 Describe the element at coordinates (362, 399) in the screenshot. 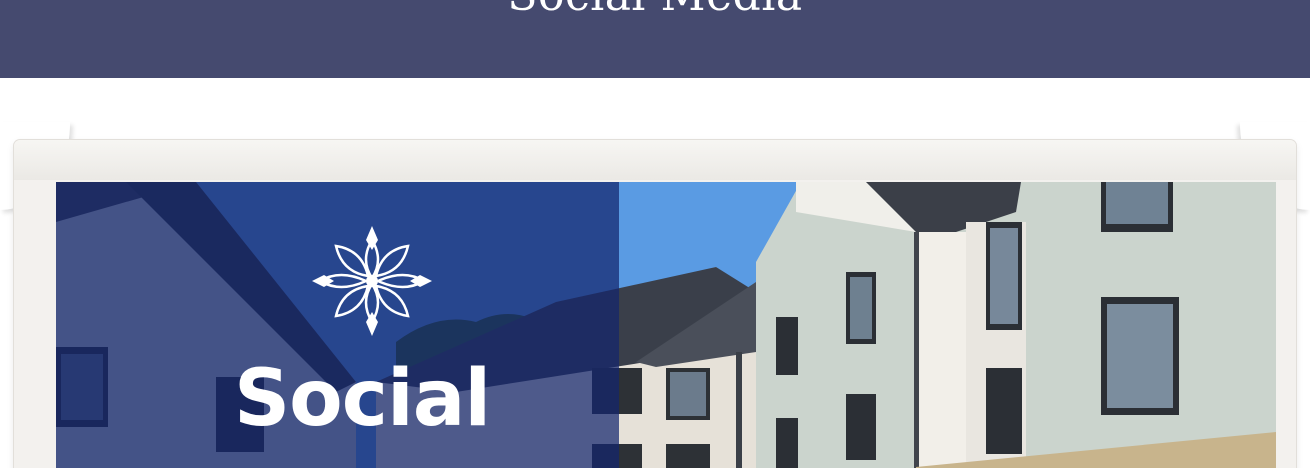

I see `banner-heading: Social` at that location.